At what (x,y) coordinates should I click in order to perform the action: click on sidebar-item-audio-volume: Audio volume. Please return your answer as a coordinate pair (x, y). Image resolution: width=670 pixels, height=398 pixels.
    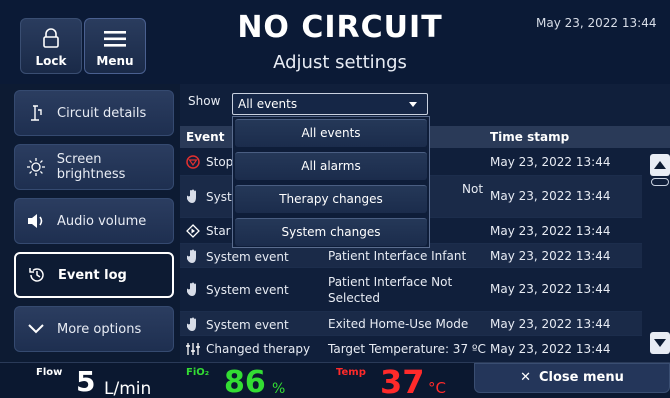
    Looking at the image, I should click on (94, 221).